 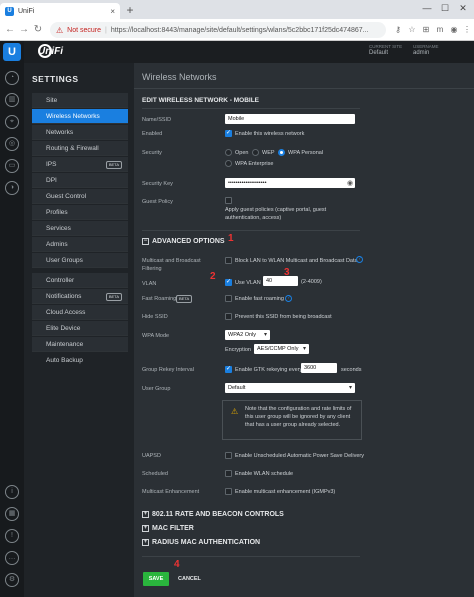 I want to click on expand-icon: +, so click(x=145, y=528).